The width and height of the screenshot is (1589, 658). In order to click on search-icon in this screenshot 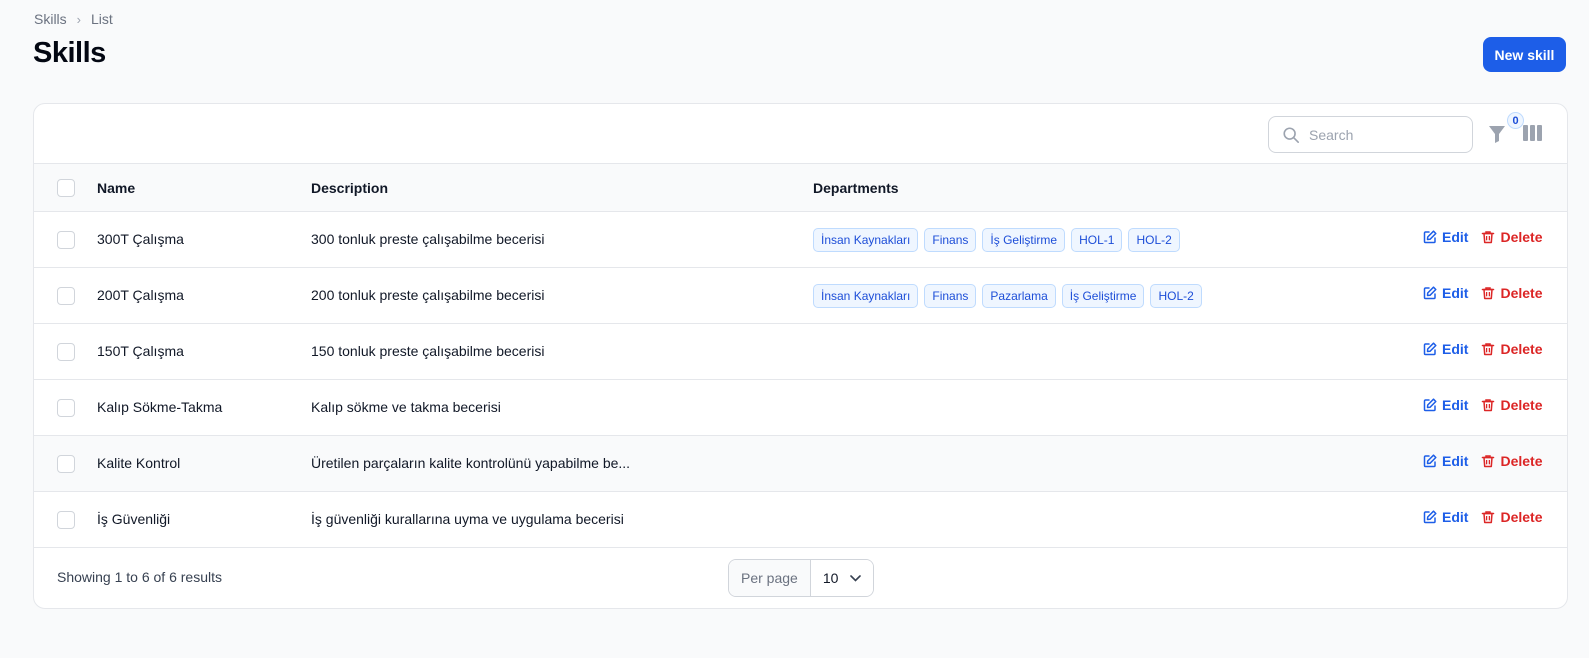, I will do `click(1291, 134)`.